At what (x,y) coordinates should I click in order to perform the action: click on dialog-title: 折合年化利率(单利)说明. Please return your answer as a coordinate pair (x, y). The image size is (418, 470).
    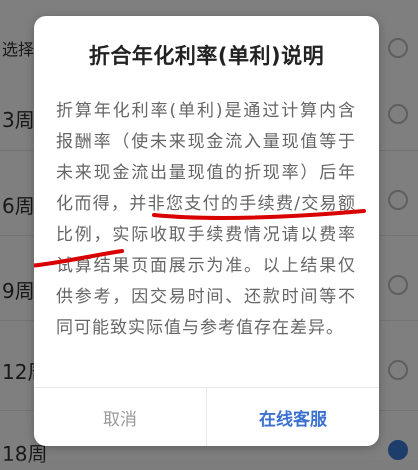
    Looking at the image, I should click on (206, 56).